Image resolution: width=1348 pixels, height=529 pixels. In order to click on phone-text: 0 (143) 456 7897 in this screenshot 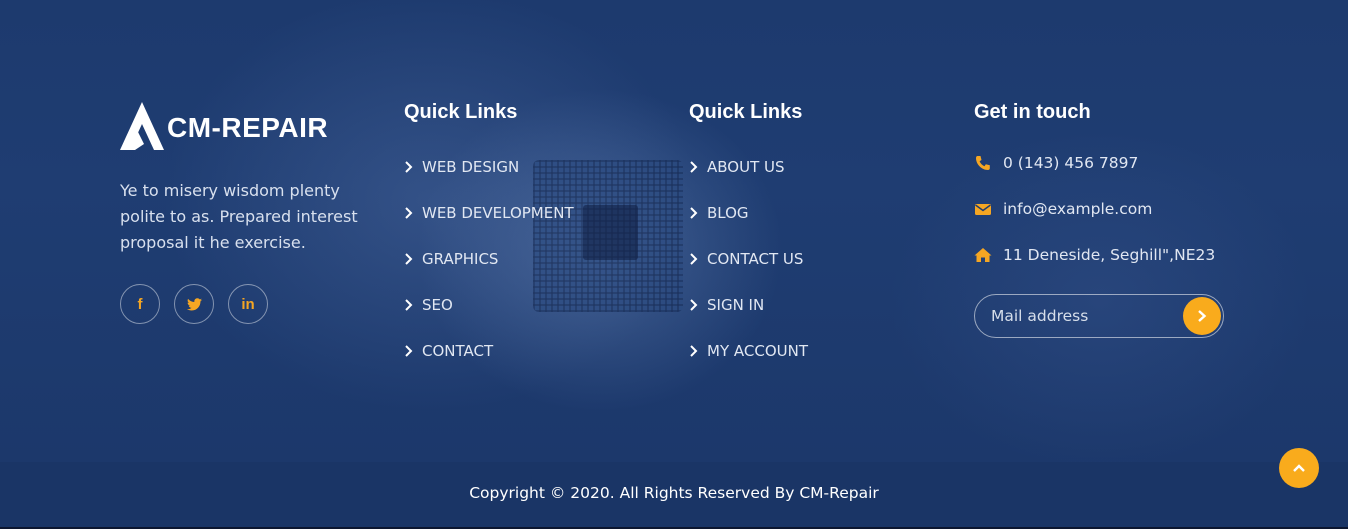, I will do `click(1071, 163)`.